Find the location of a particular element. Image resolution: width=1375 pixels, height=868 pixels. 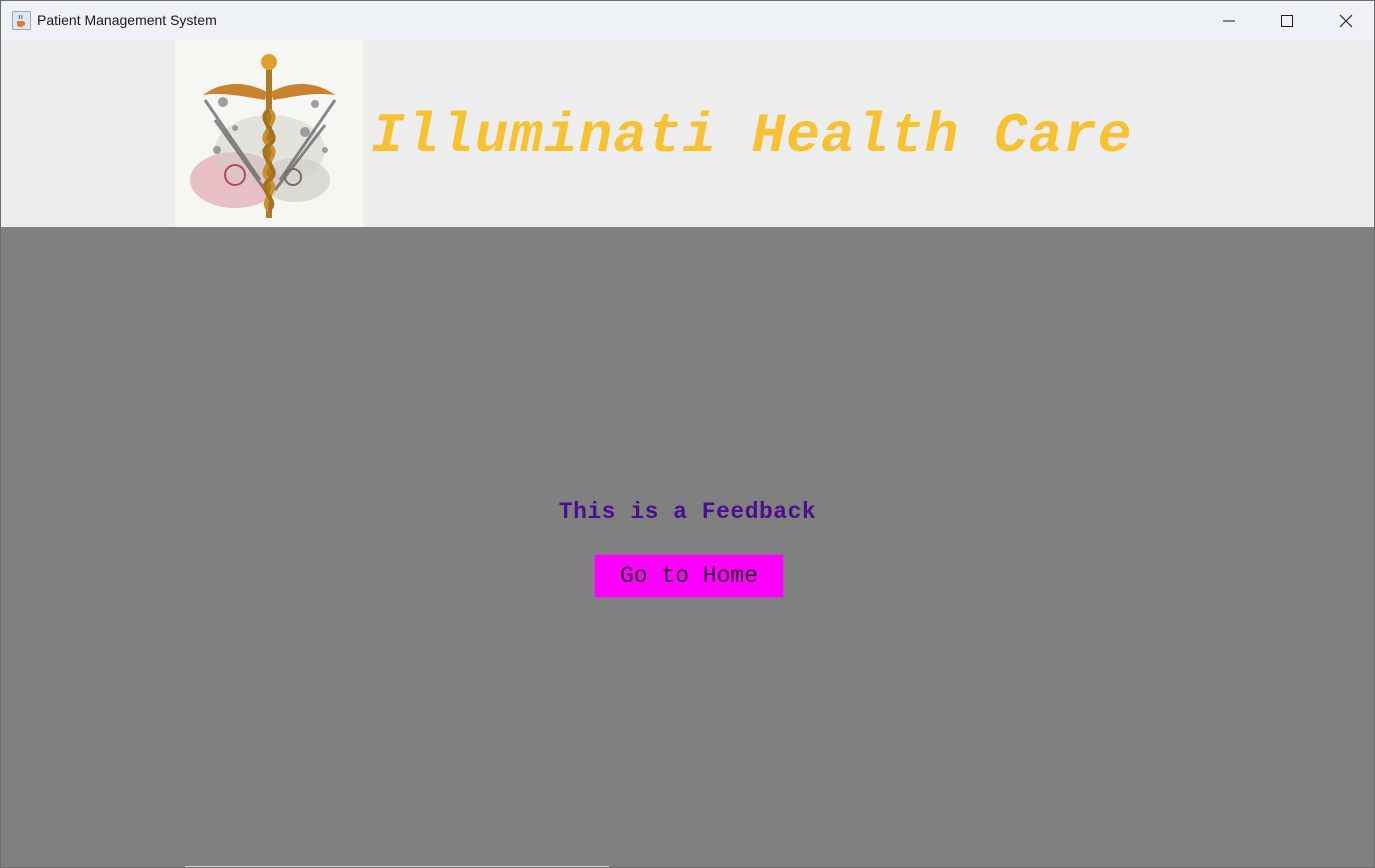

brand-title: Illuminati Health Care is located at coordinates (752, 136).